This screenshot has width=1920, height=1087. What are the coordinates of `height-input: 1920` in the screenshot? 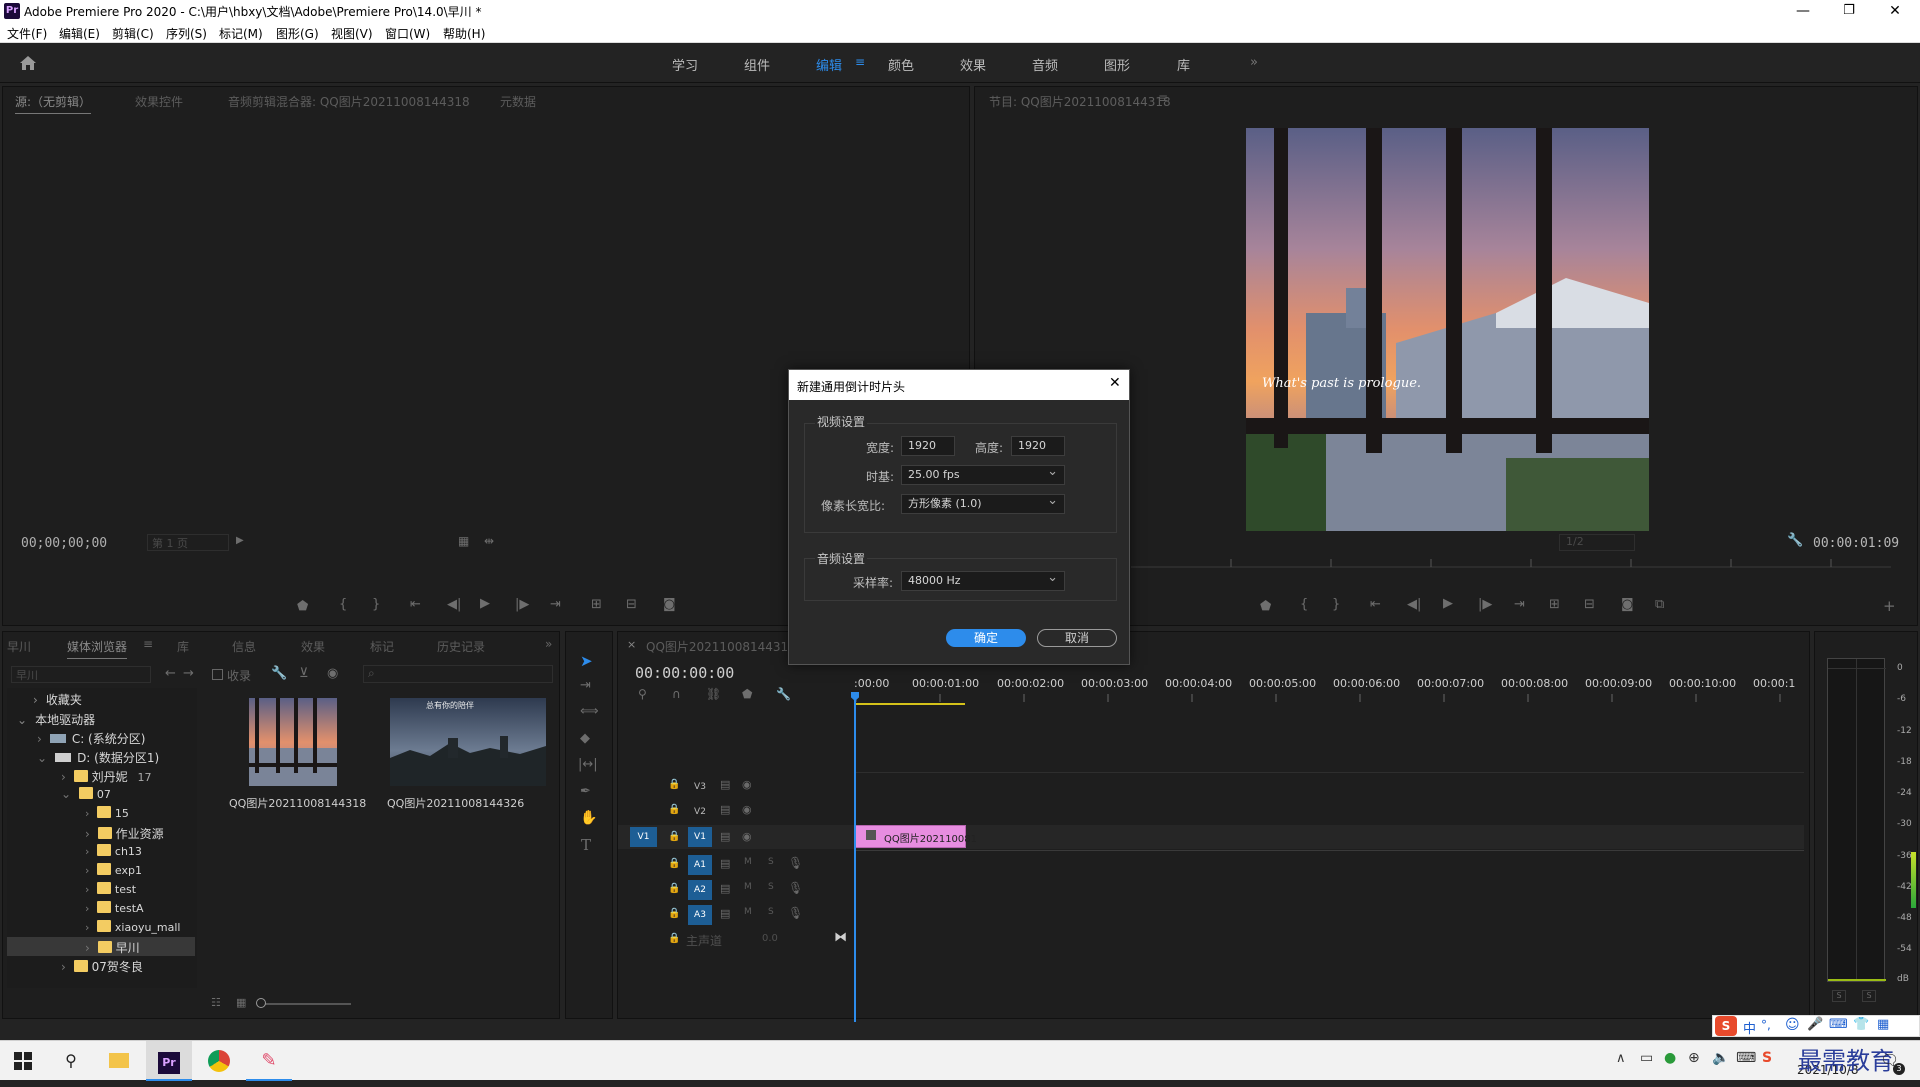 It's located at (1038, 446).